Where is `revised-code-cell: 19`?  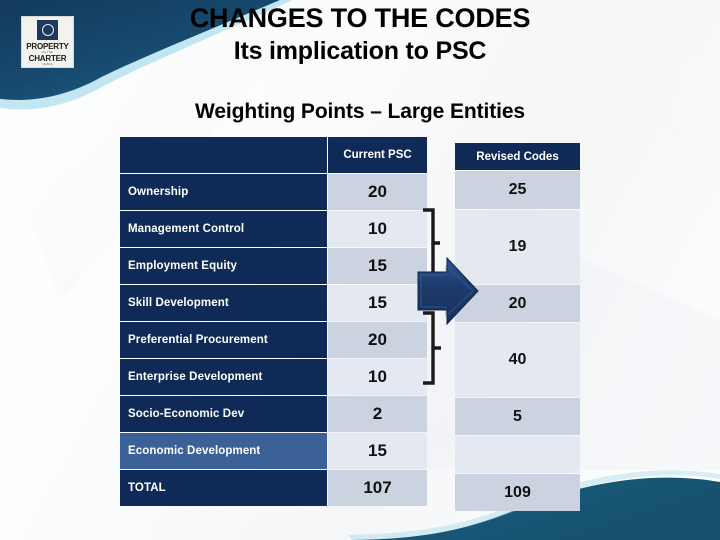 revised-code-cell: 19 is located at coordinates (517, 247).